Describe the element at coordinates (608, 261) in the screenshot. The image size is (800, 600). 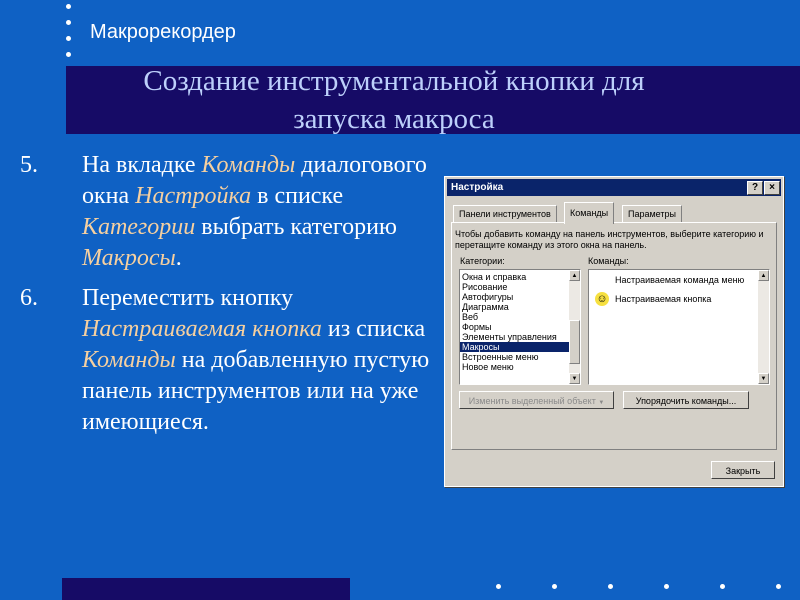
I see `commands-label: Команды:` at that location.